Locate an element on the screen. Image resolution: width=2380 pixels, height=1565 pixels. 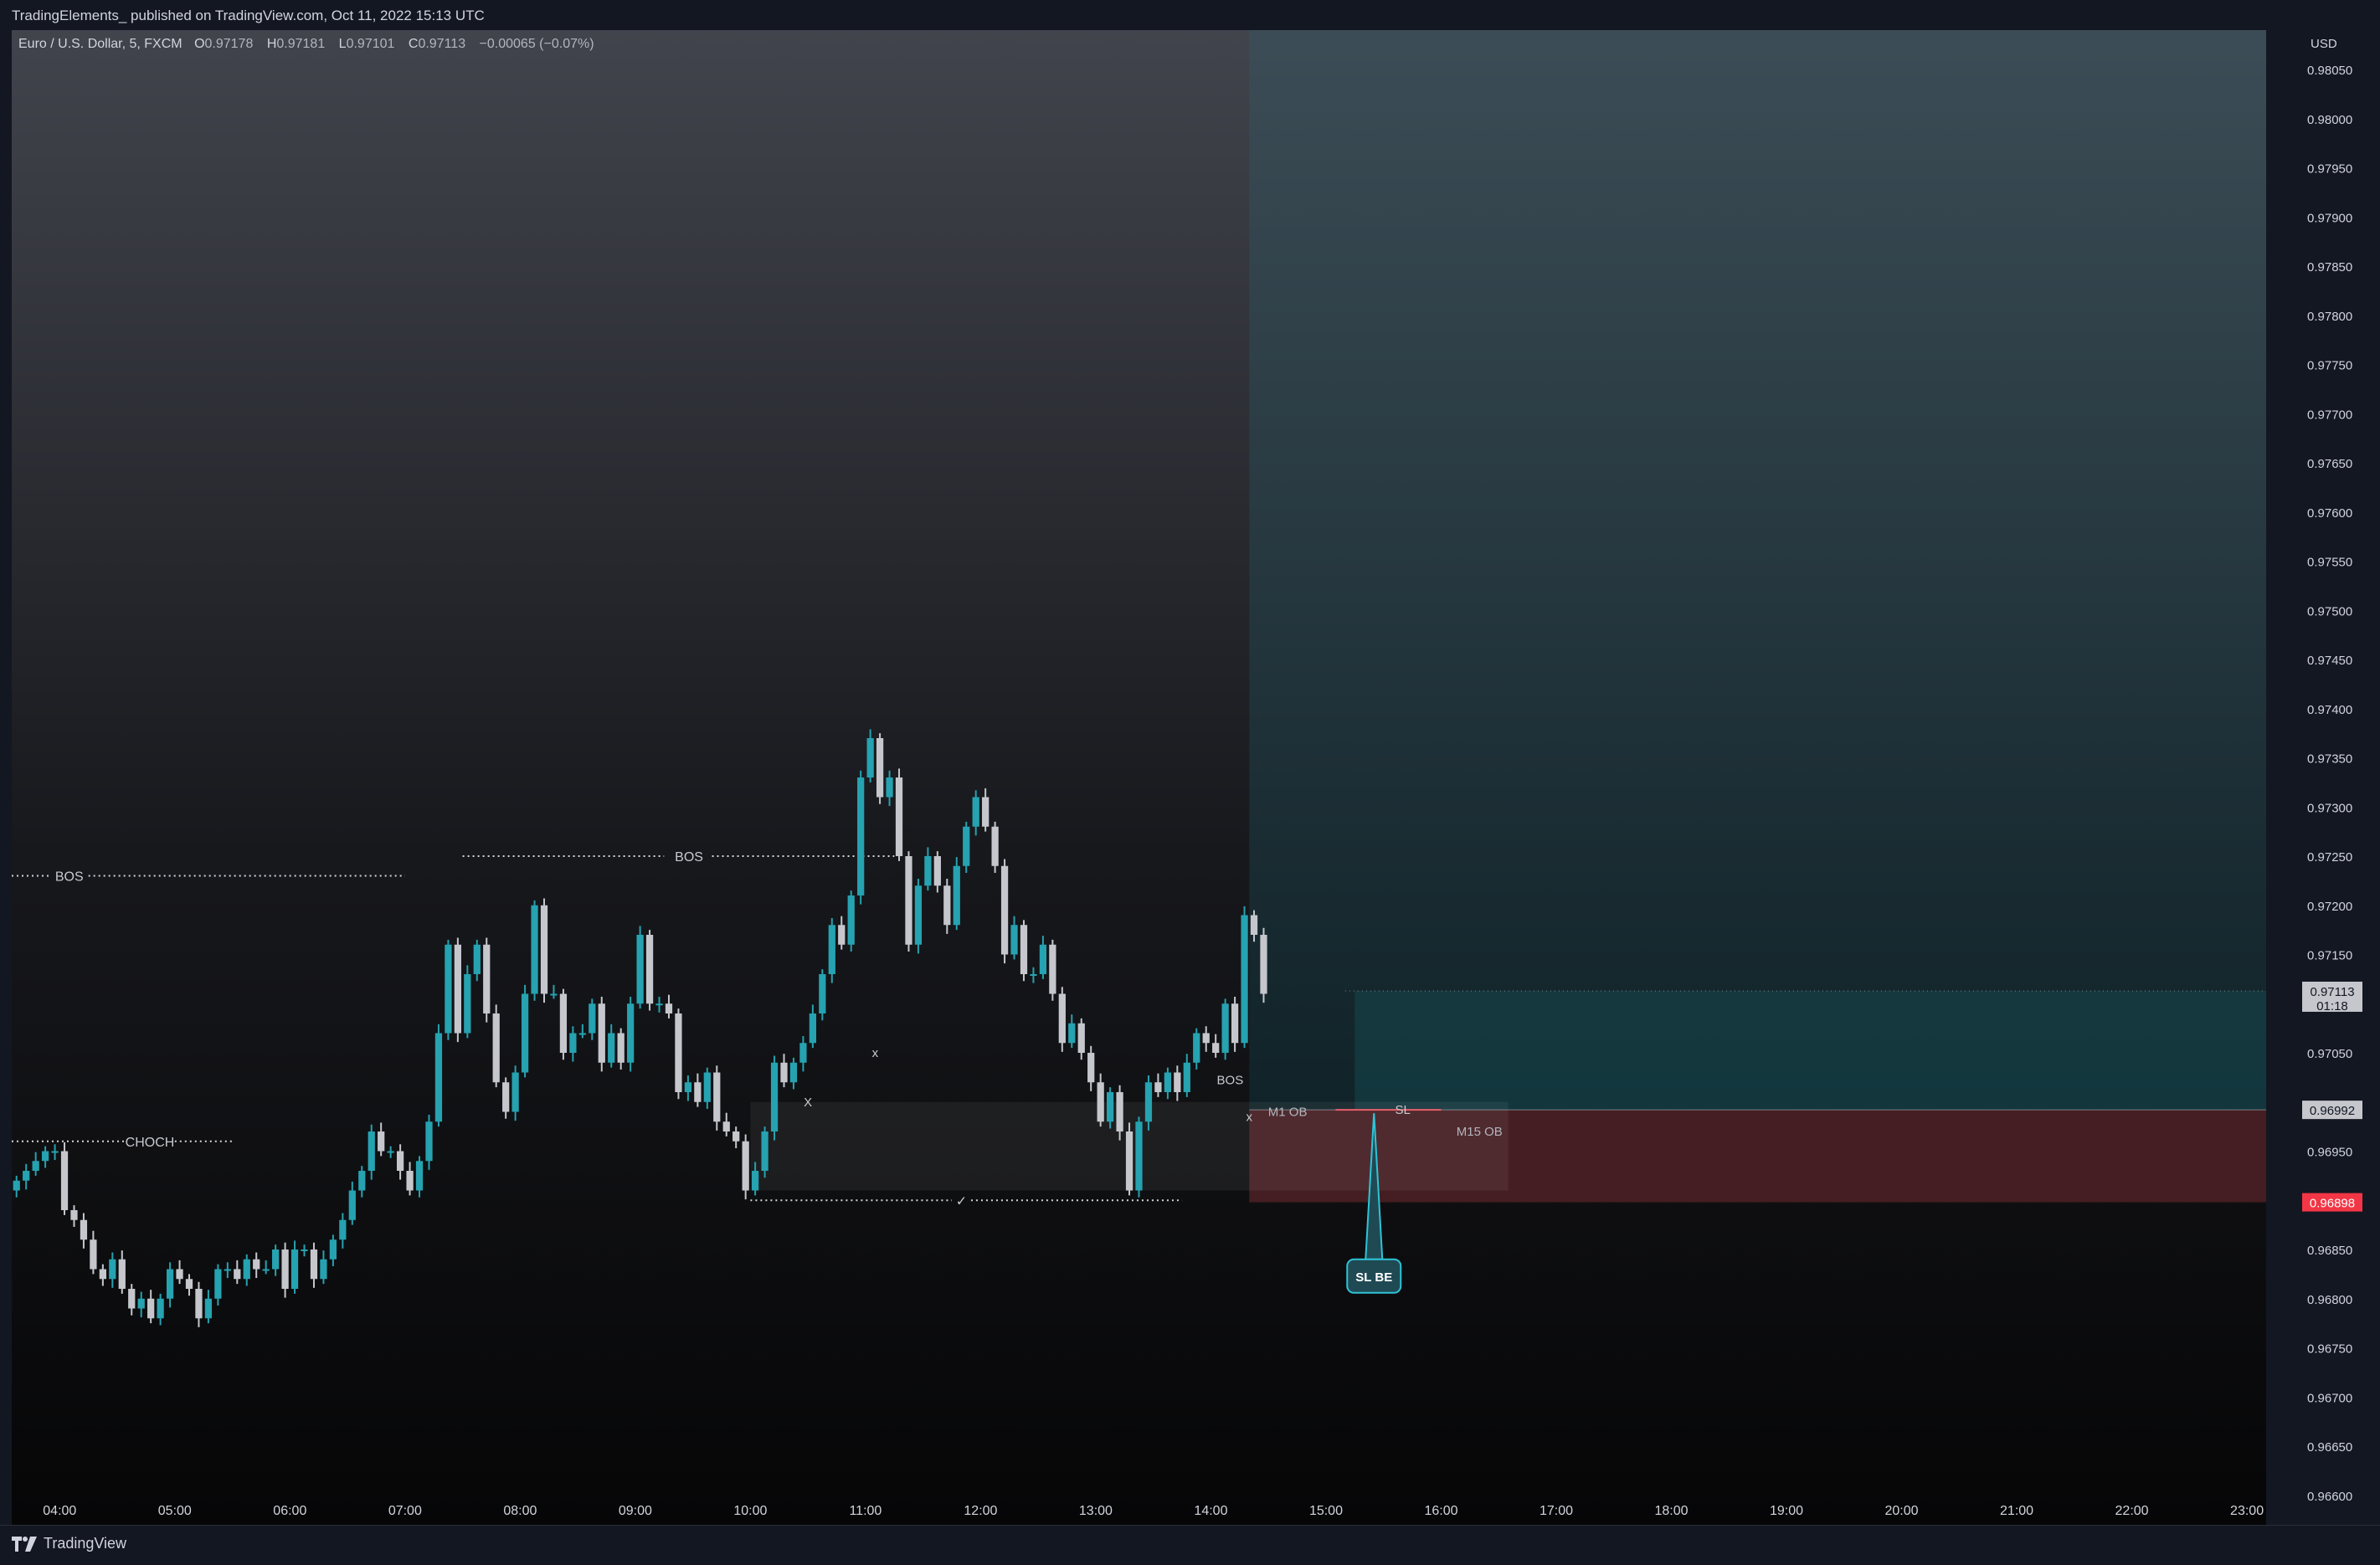
tradingview-logo: TradingView is located at coordinates (69, 1543).